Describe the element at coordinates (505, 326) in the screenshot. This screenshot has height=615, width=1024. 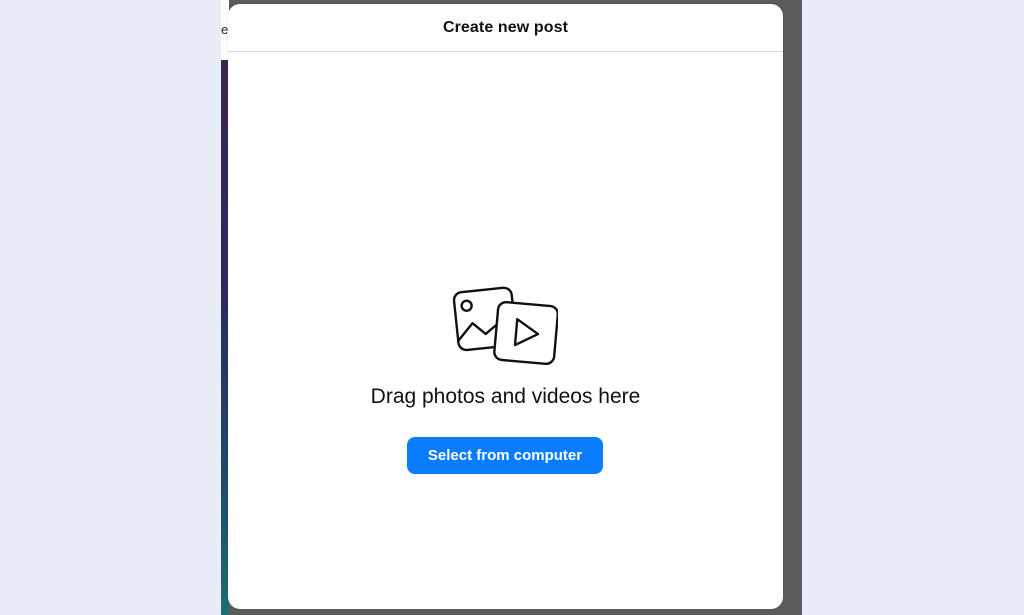
I see `photo-video-icon` at that location.